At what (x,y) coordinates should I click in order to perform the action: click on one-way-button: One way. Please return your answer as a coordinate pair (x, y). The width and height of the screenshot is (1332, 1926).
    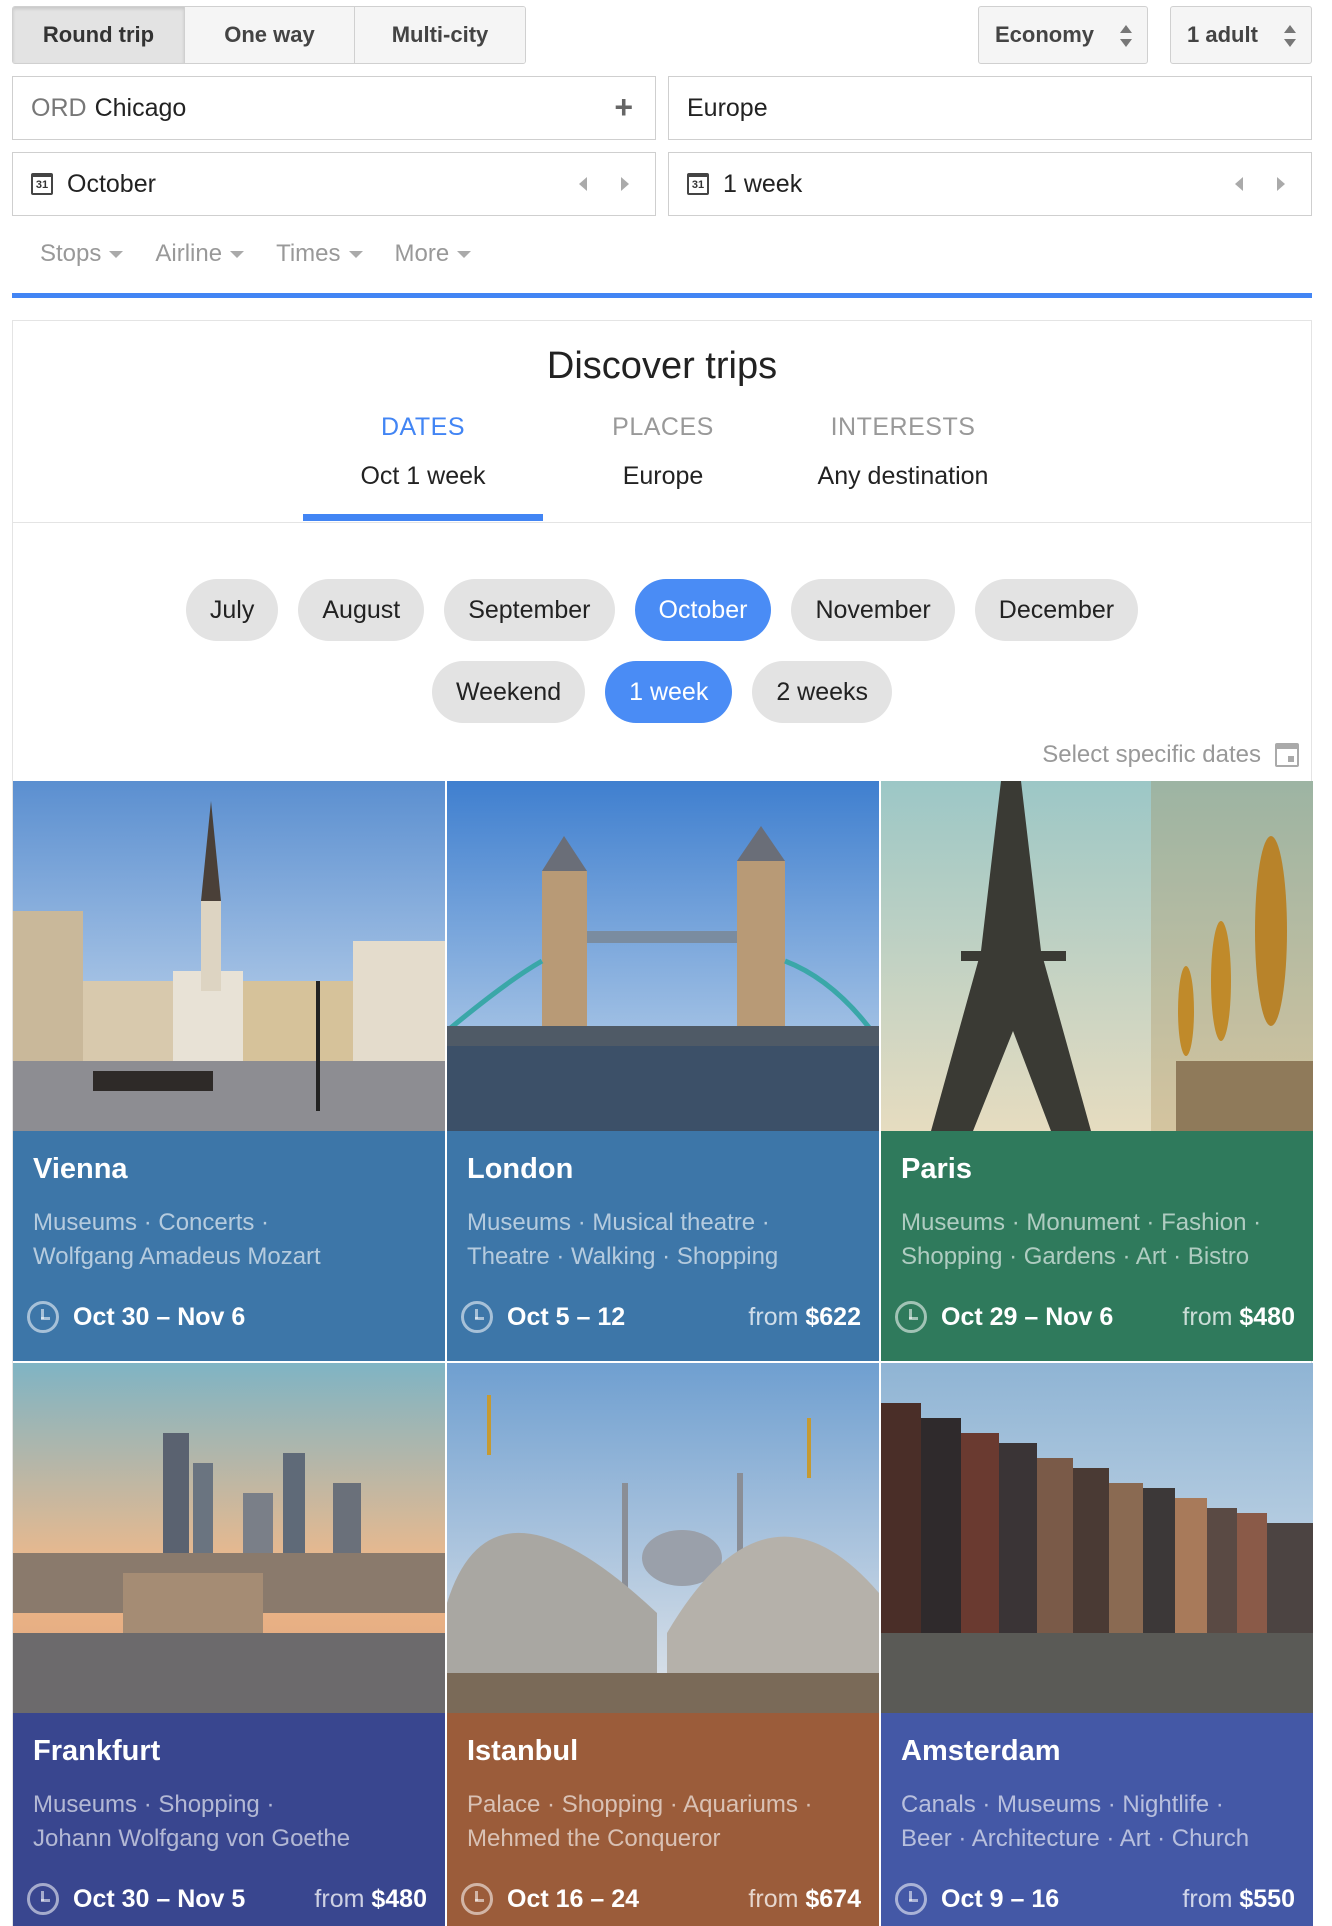
    Looking at the image, I should click on (270, 35).